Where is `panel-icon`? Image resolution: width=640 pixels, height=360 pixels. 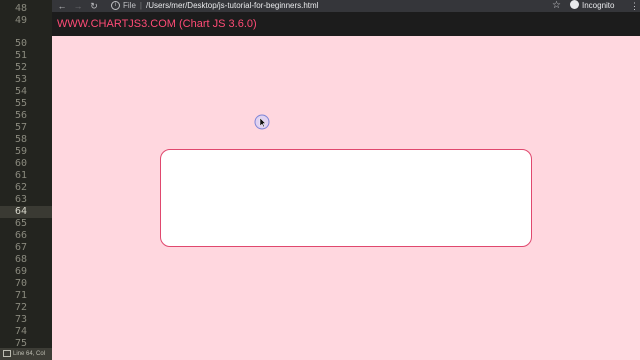 panel-icon is located at coordinates (7, 353).